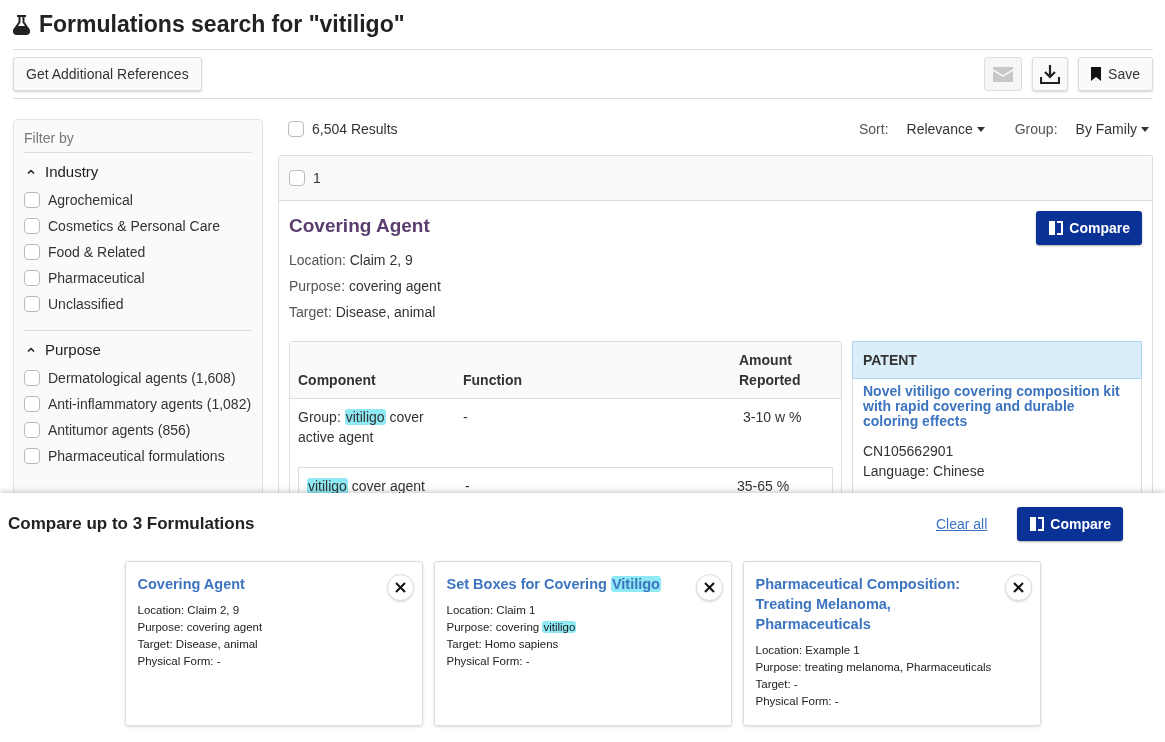 Image resolution: width=1165 pixels, height=742 pixels. Describe the element at coordinates (107, 74) in the screenshot. I see `get-references-button: Get Additional References` at that location.